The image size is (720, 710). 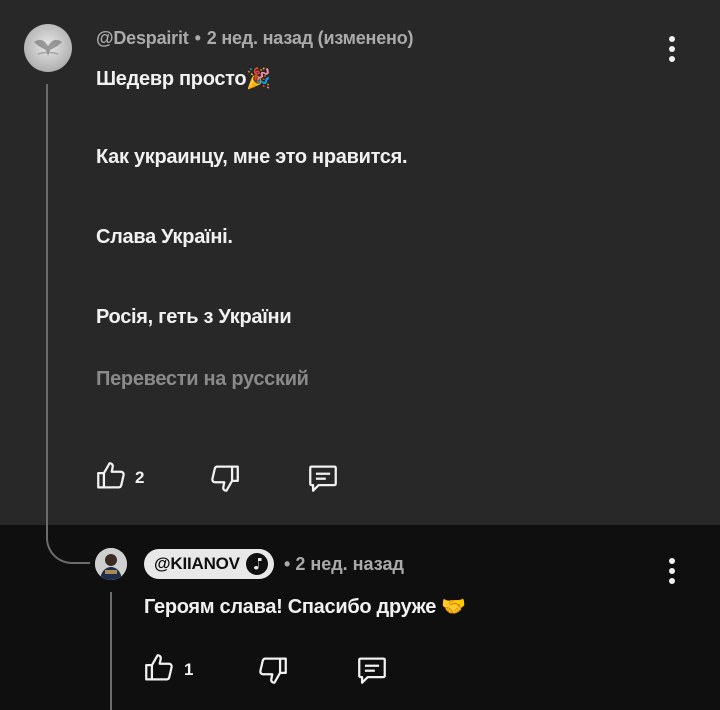 What do you see at coordinates (47, 309) in the screenshot?
I see `thread-line` at bounding box center [47, 309].